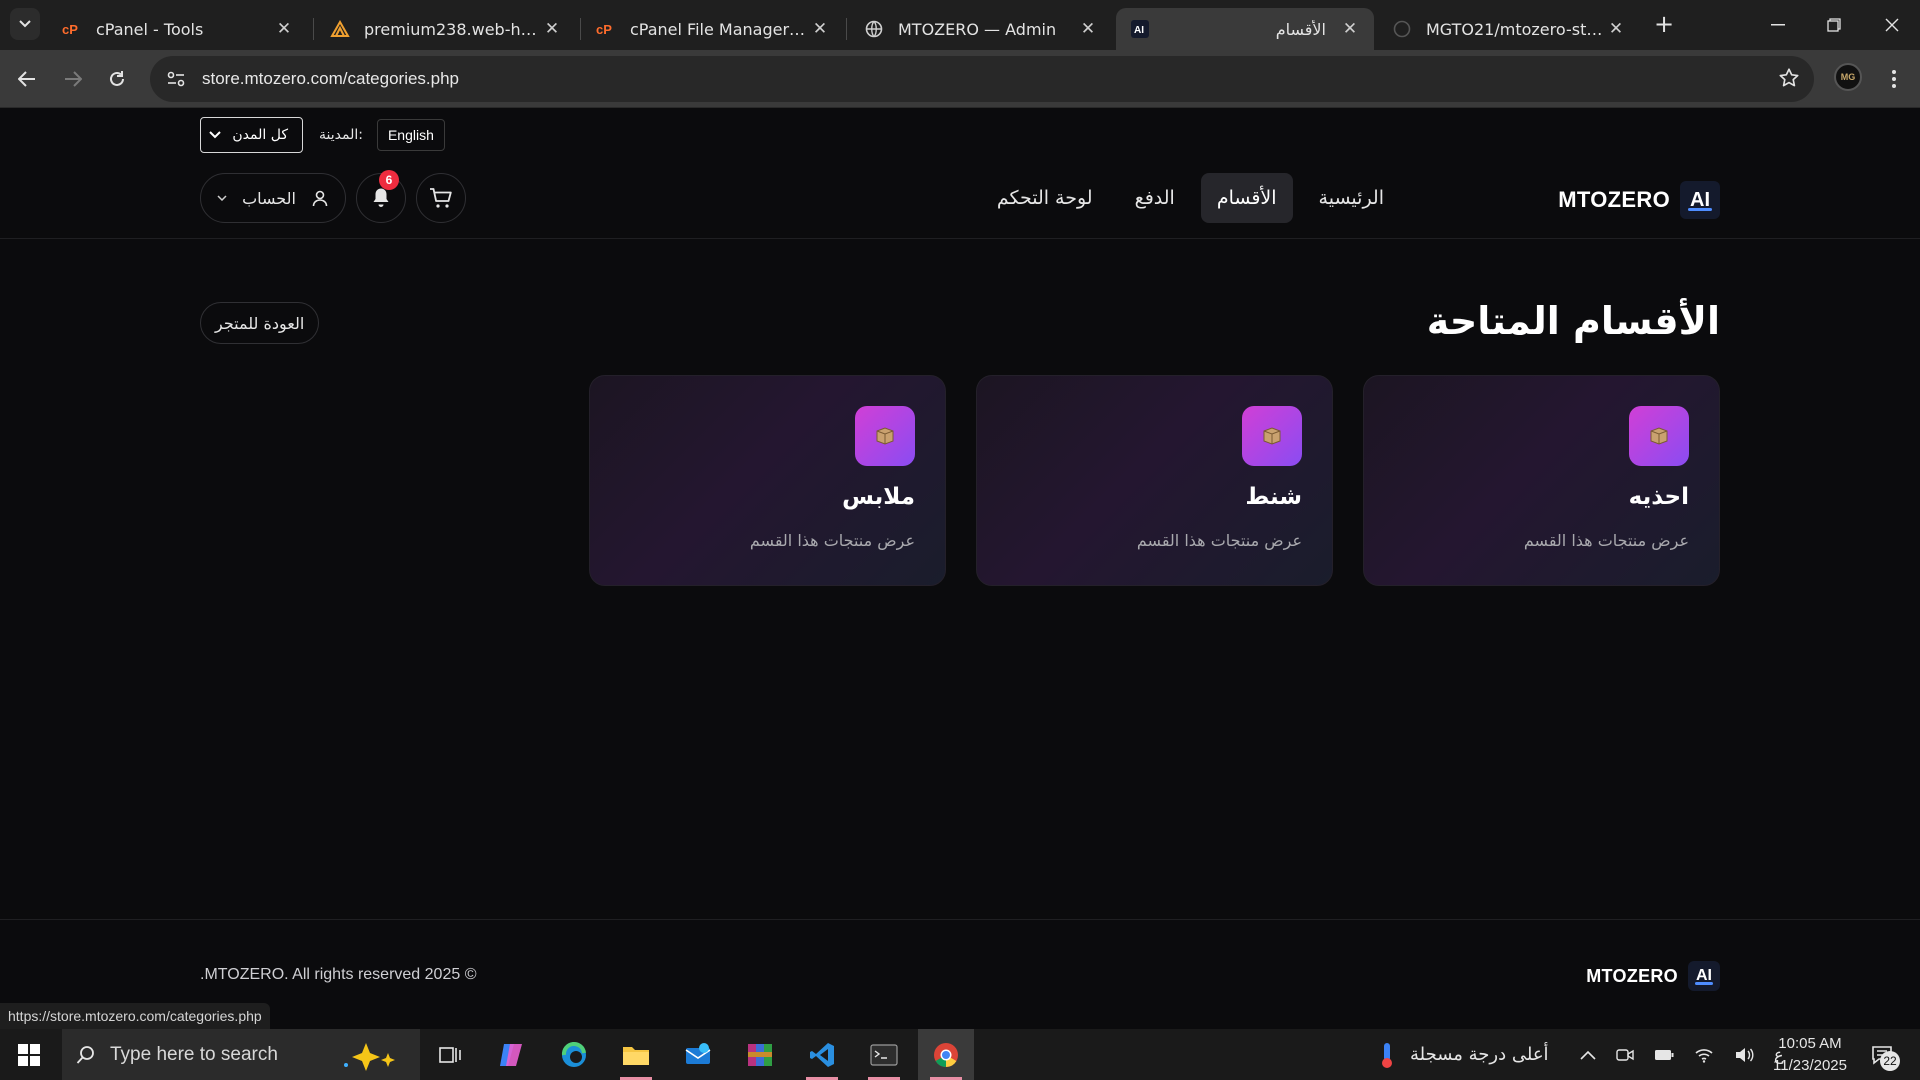  I want to click on back-button, so click(27, 79).